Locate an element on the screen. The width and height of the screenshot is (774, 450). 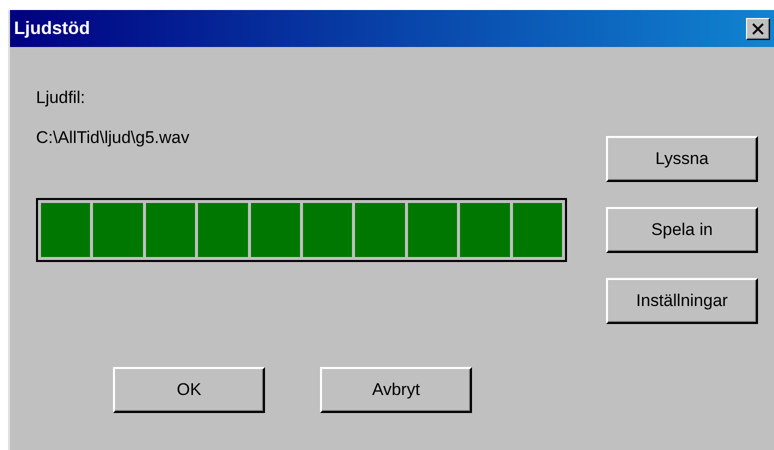
close-icon is located at coordinates (758, 28).